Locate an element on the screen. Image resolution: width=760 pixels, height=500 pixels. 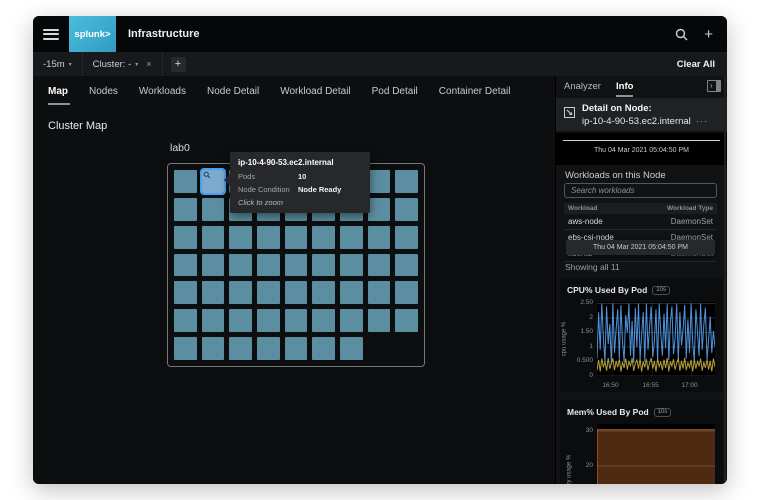
create-new-icon: + is located at coordinates (708, 34).